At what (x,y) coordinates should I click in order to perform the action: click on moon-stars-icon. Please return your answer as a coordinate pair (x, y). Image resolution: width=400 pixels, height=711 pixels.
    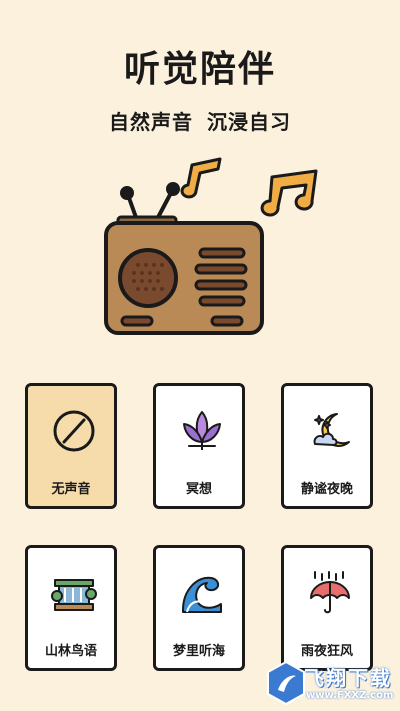
    Looking at the image, I should click on (330, 431).